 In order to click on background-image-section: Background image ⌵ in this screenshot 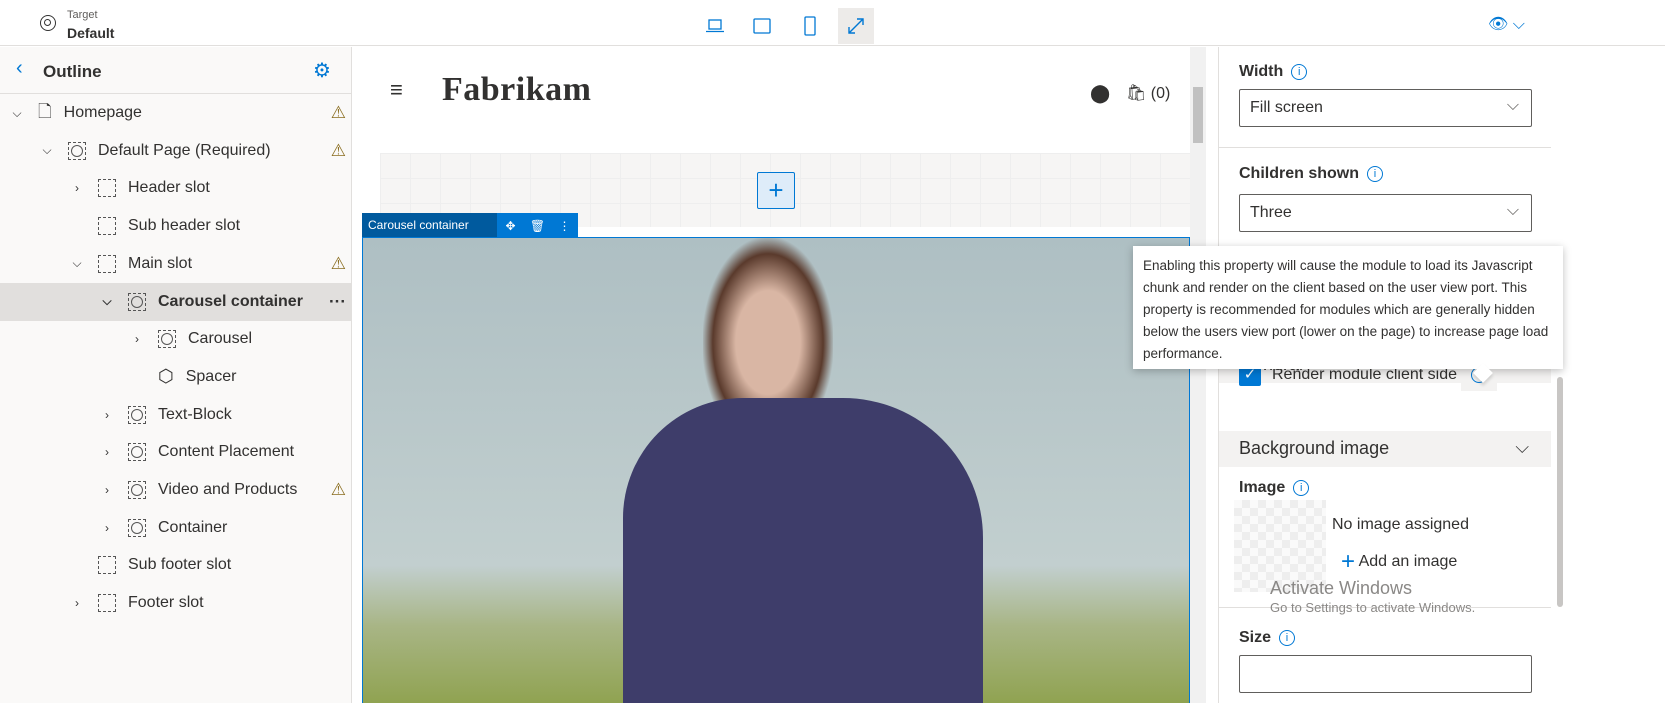, I will do `click(1385, 449)`.